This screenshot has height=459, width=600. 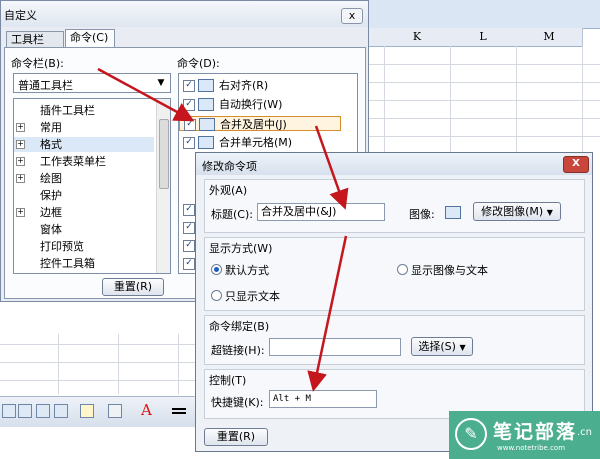 What do you see at coordinates (531, 448) in the screenshot?
I see `watermark-url: www.notetribe.com` at bounding box center [531, 448].